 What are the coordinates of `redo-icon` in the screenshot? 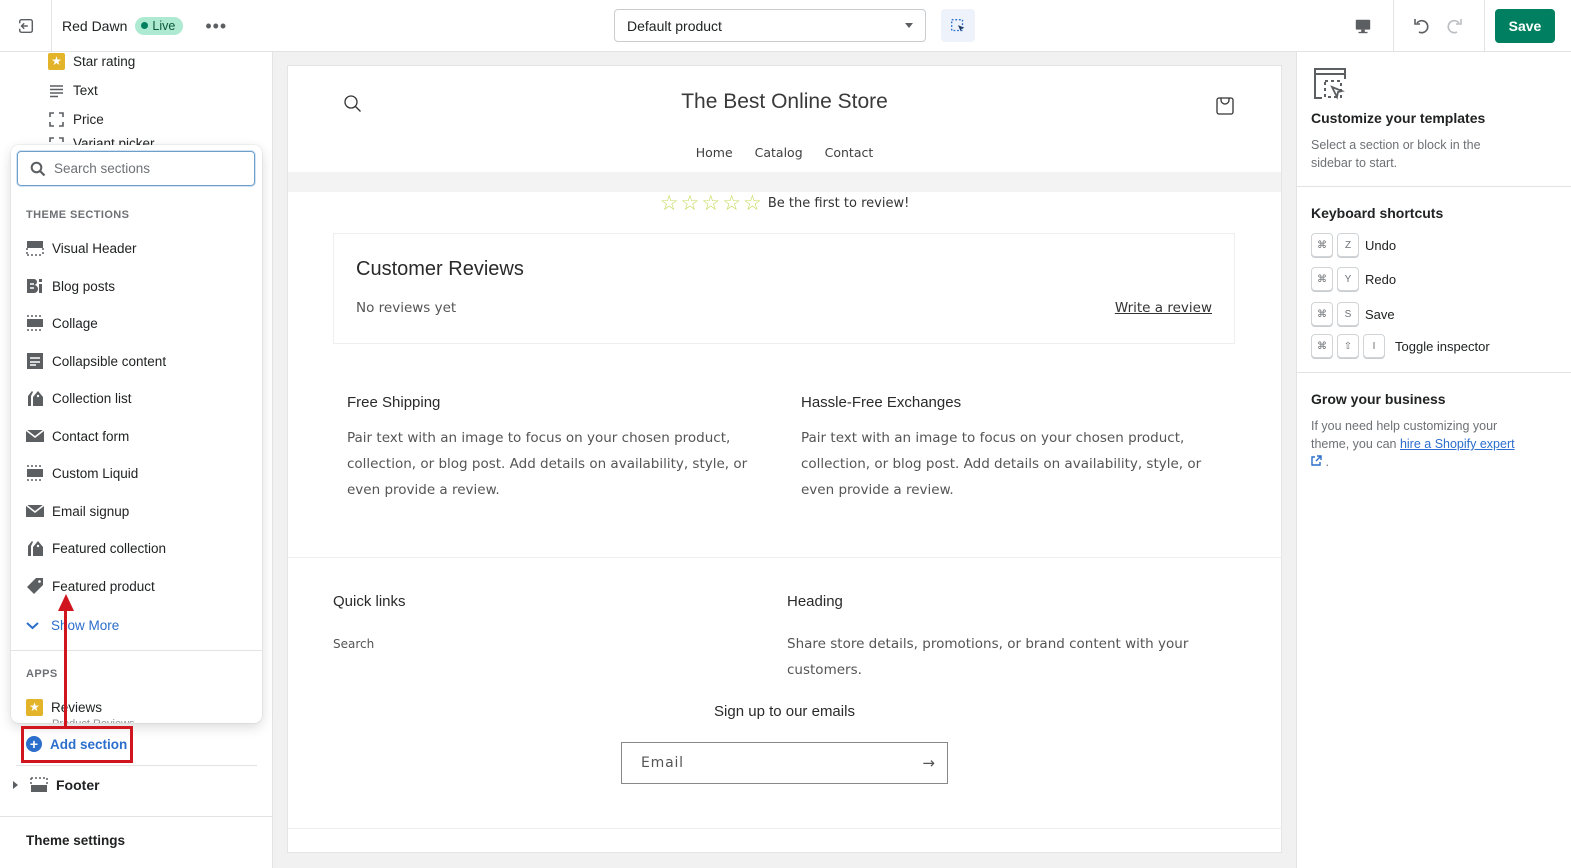 It's located at (1454, 26).